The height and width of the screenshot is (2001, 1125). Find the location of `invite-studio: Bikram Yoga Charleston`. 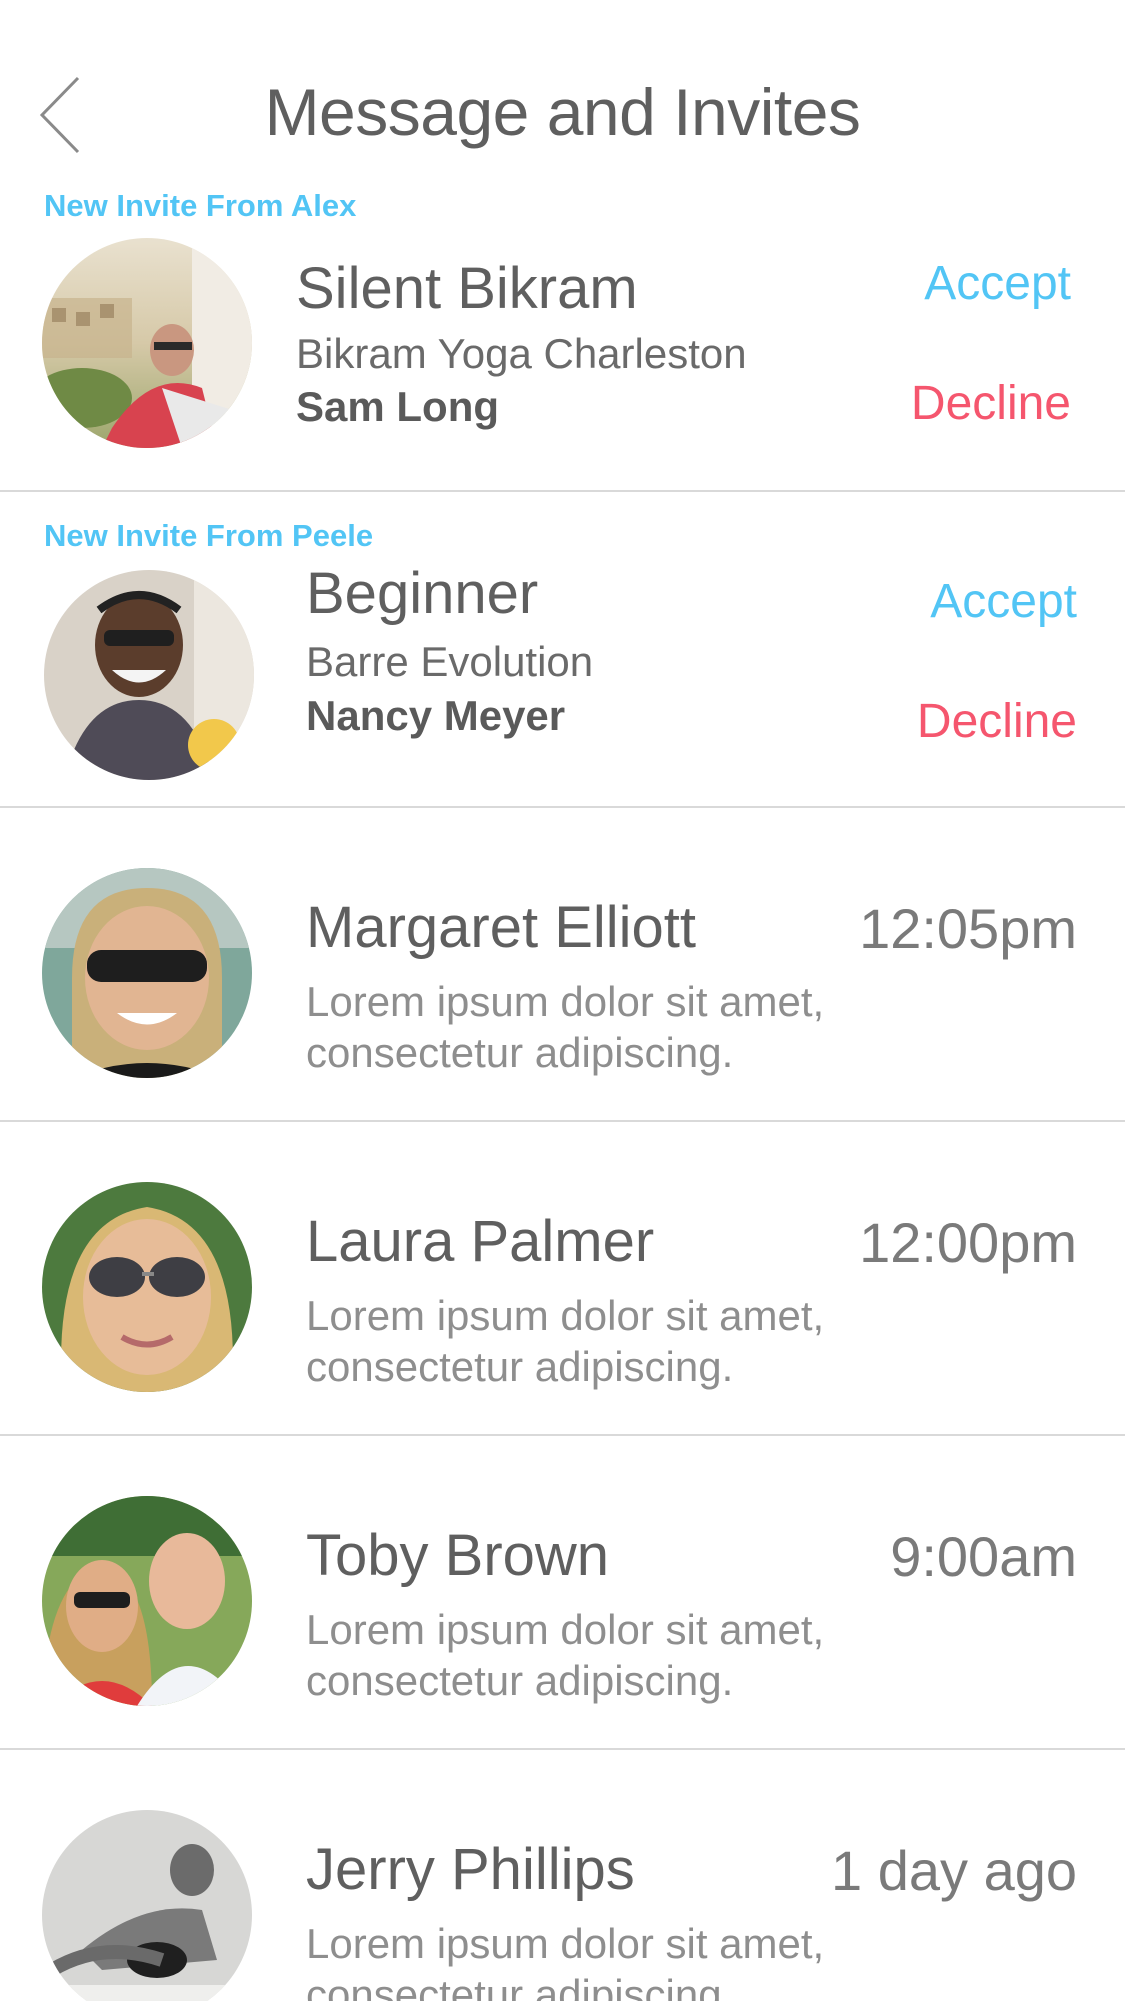

invite-studio: Bikram Yoga Charleston is located at coordinates (521, 353).